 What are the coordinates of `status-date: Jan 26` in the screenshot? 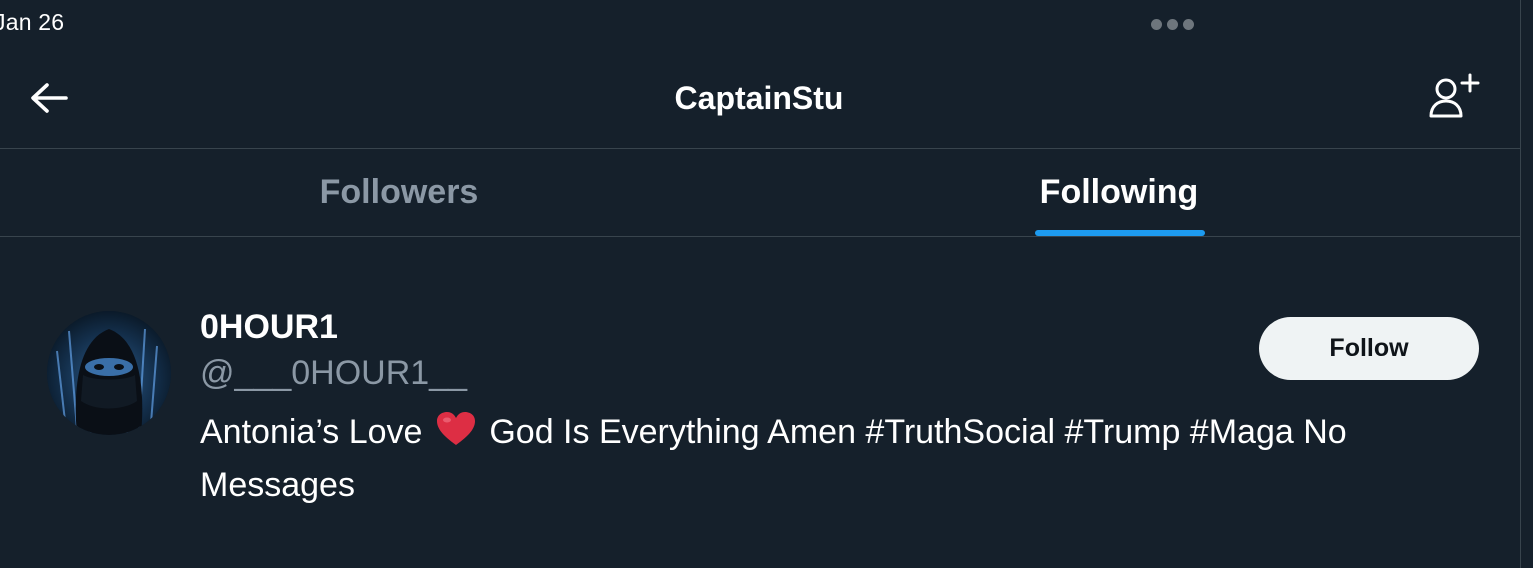 It's located at (32, 22).